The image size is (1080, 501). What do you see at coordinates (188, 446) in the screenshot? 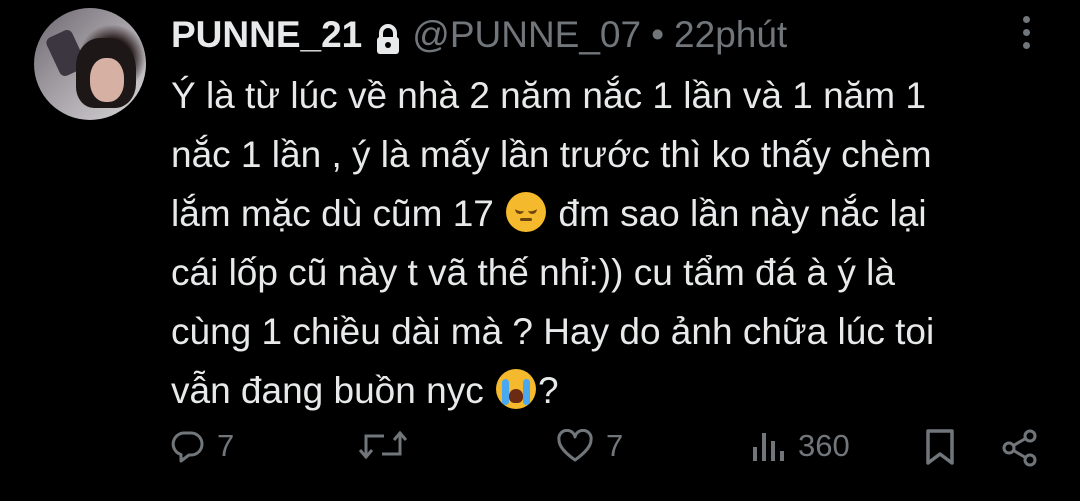
I see `reply-icon` at bounding box center [188, 446].